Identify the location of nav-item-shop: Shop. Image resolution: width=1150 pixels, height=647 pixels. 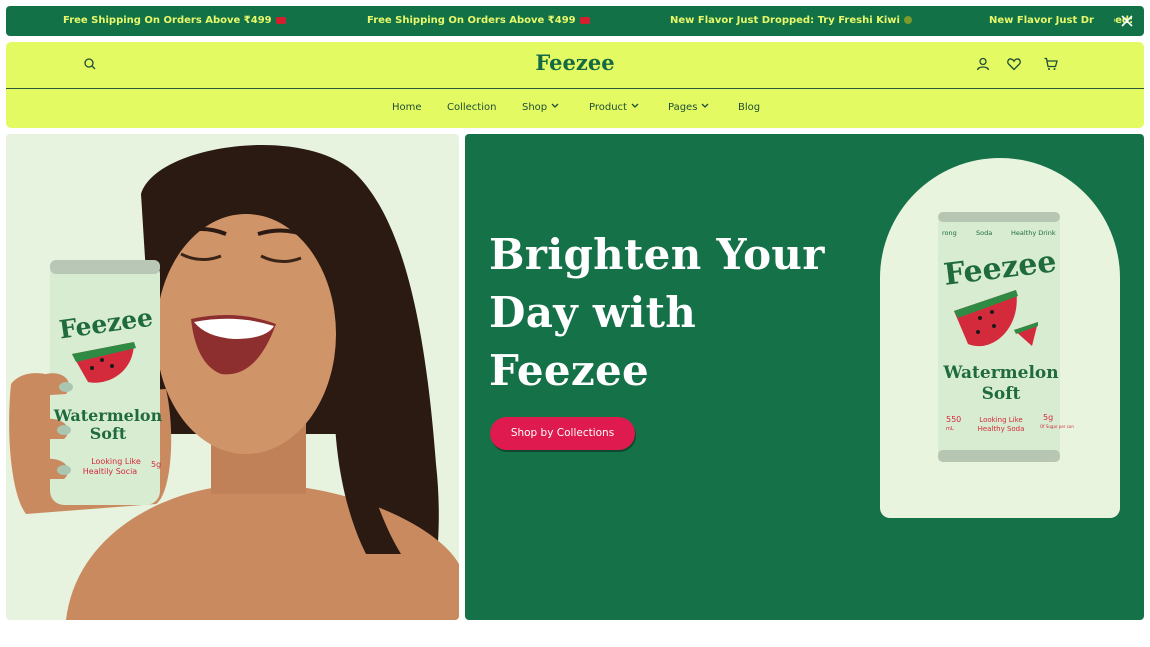
(540, 107).